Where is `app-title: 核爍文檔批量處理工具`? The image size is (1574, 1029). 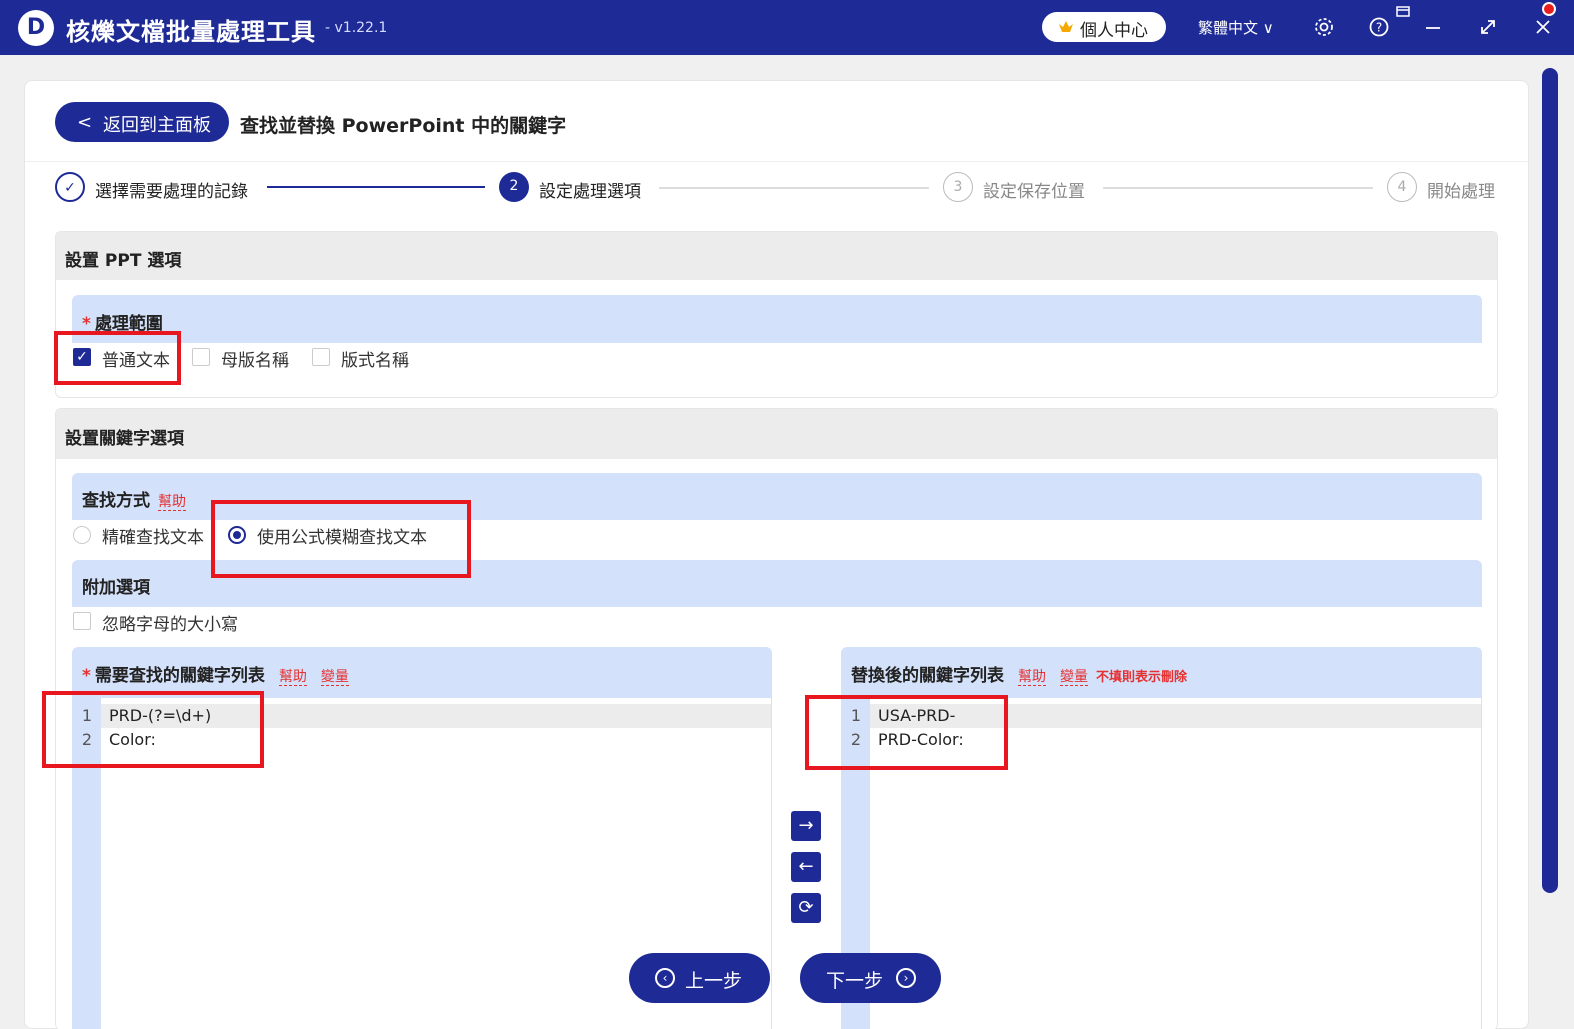
app-title: 核爍文檔批量處理工具 is located at coordinates (191, 32).